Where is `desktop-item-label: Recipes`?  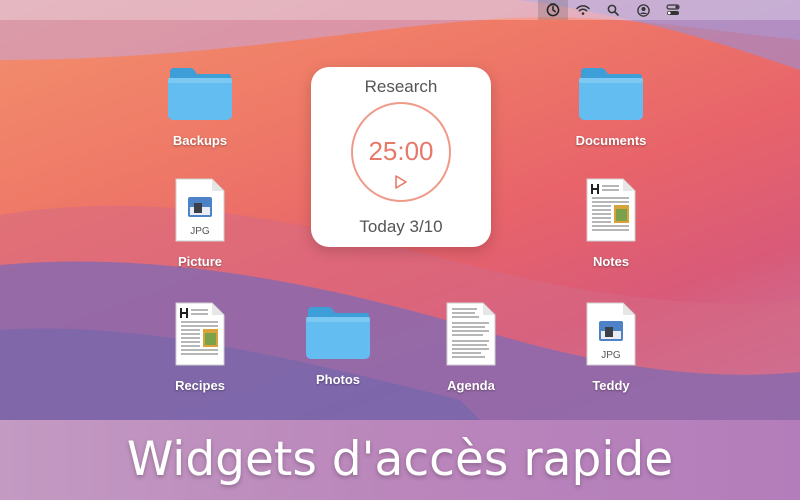 desktop-item-label: Recipes is located at coordinates (200, 385).